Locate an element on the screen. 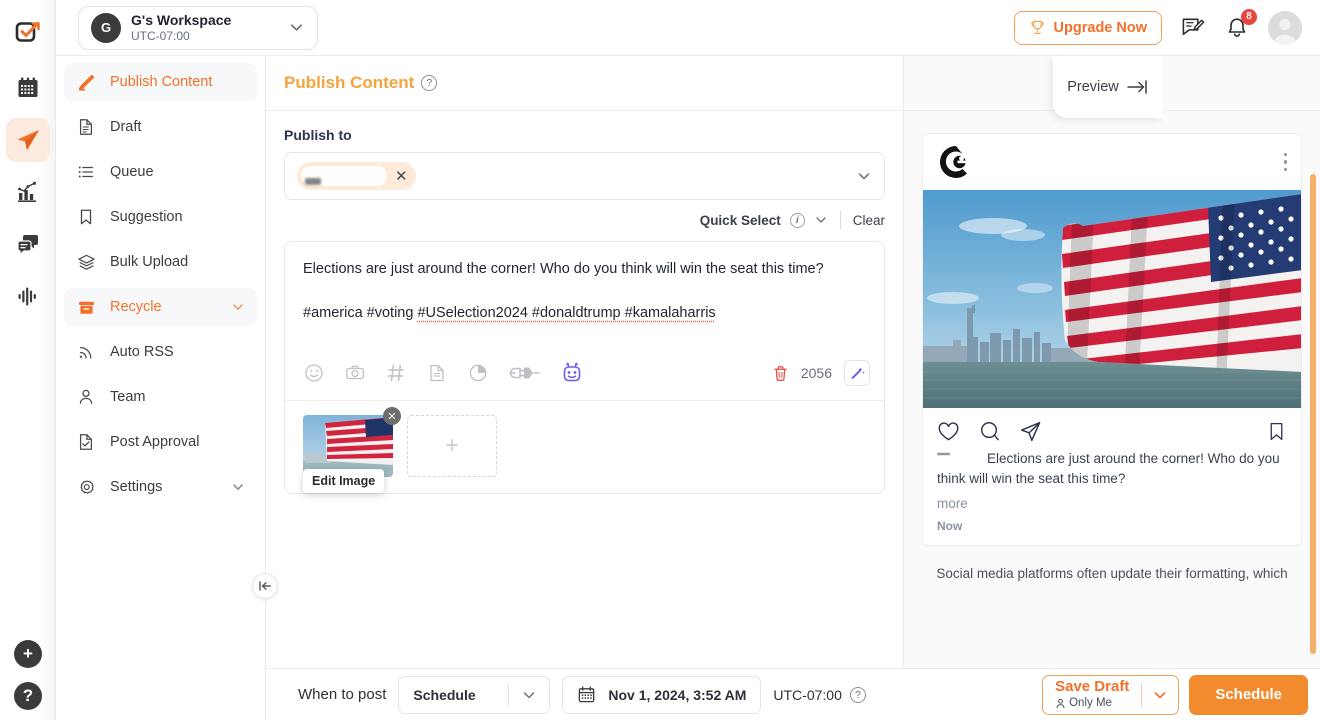 This screenshot has height=720, width=1320. workspace-selector: G G's Workspace UTC-07:00 is located at coordinates (198, 27).